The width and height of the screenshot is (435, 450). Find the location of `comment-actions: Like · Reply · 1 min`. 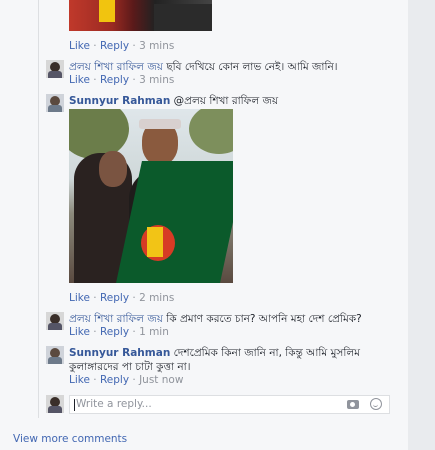

comment-actions: Like · Reply · 1 min is located at coordinates (119, 332).